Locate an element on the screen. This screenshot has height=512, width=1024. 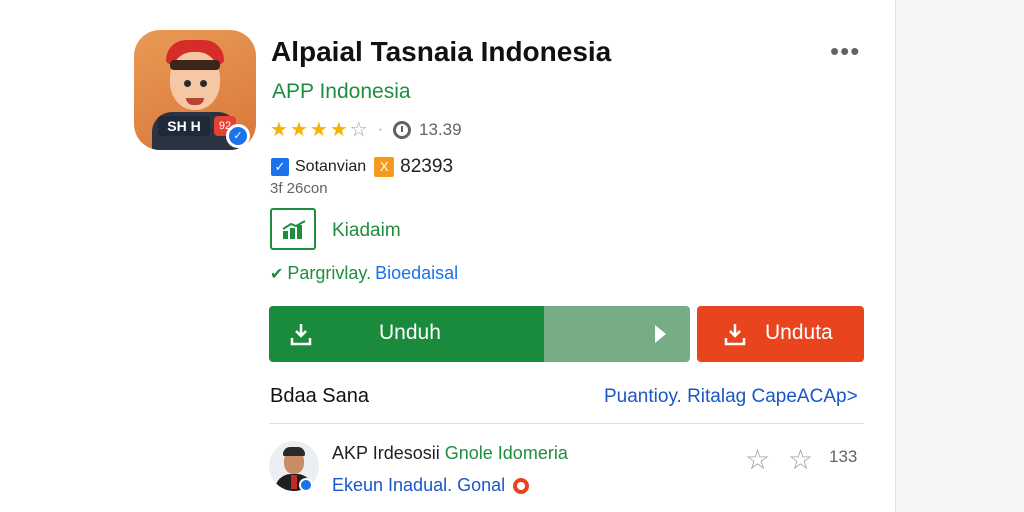
privacy-row: ✔ Pargrivlay. Bioedaisal is located at coordinates (364, 273).